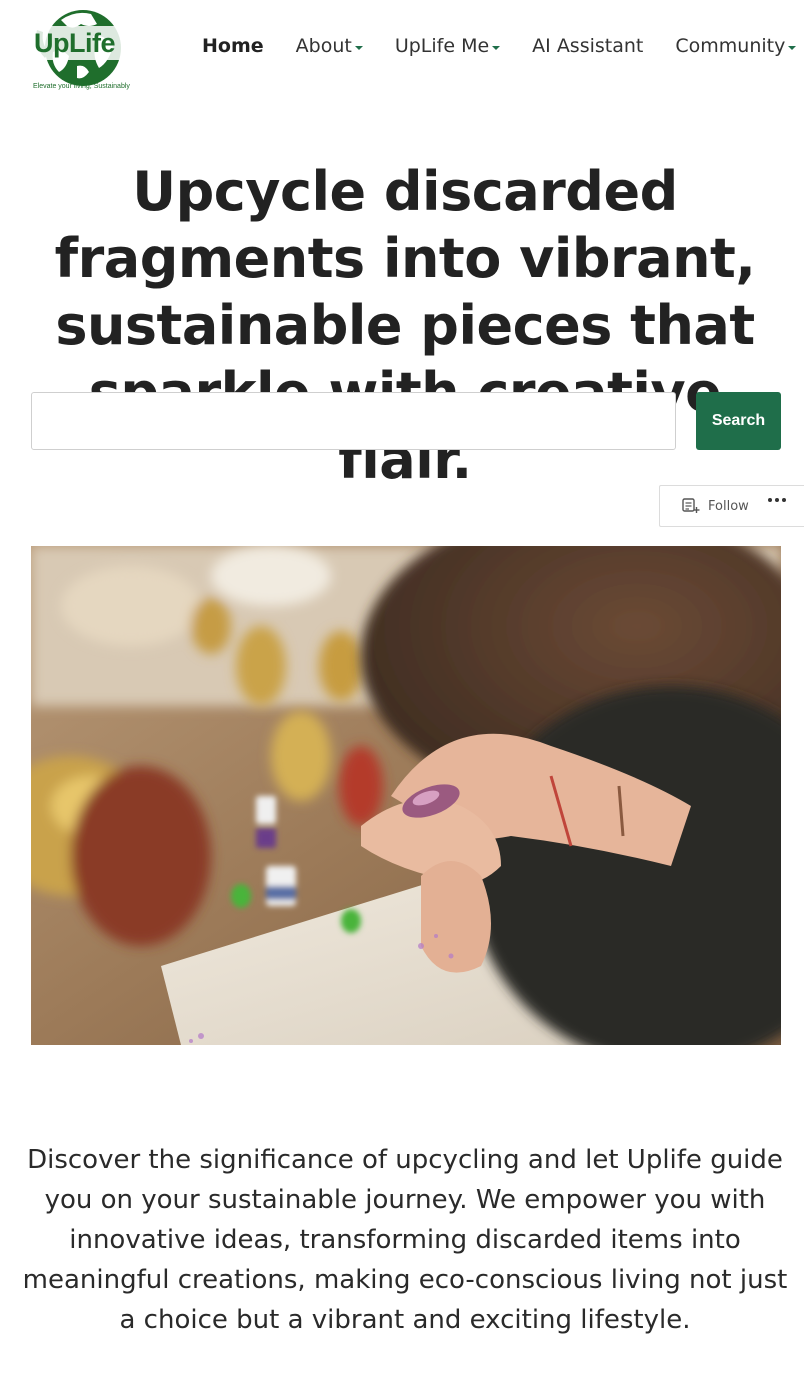  I want to click on nav-item-label: AI Assistant, so click(588, 46).